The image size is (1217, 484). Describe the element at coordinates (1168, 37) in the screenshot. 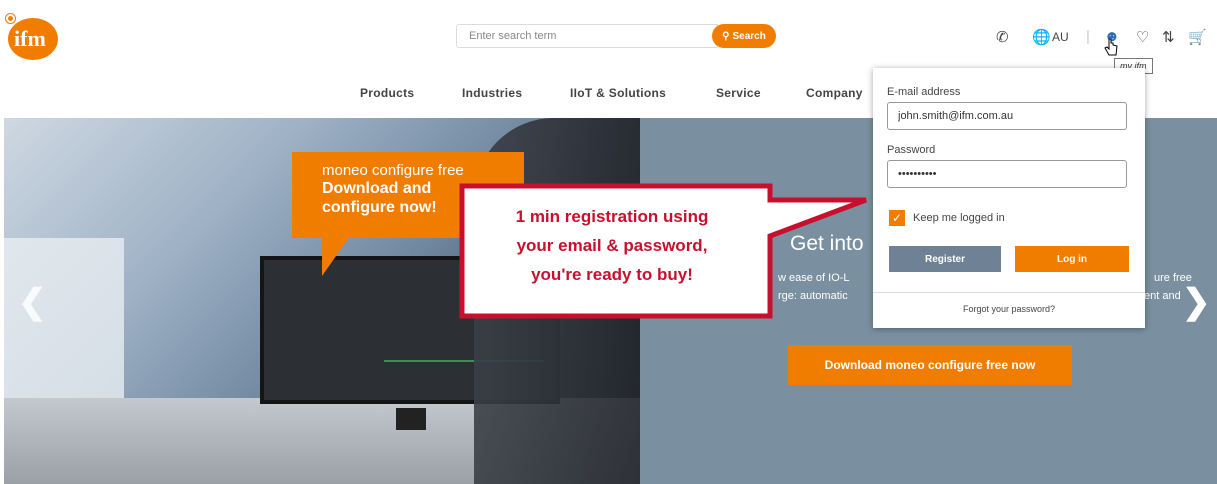

I see `compare-icon: ⇅` at that location.